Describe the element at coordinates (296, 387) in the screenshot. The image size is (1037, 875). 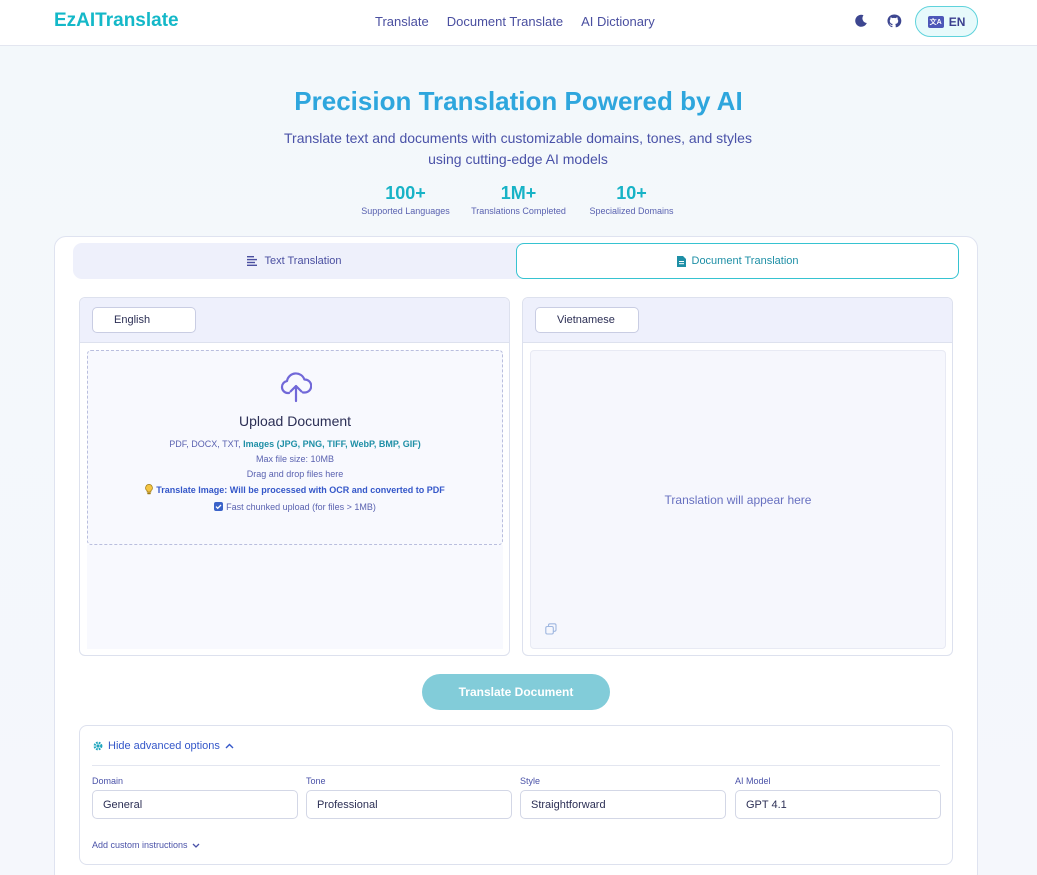
I see `cloud-upload-icon` at that location.